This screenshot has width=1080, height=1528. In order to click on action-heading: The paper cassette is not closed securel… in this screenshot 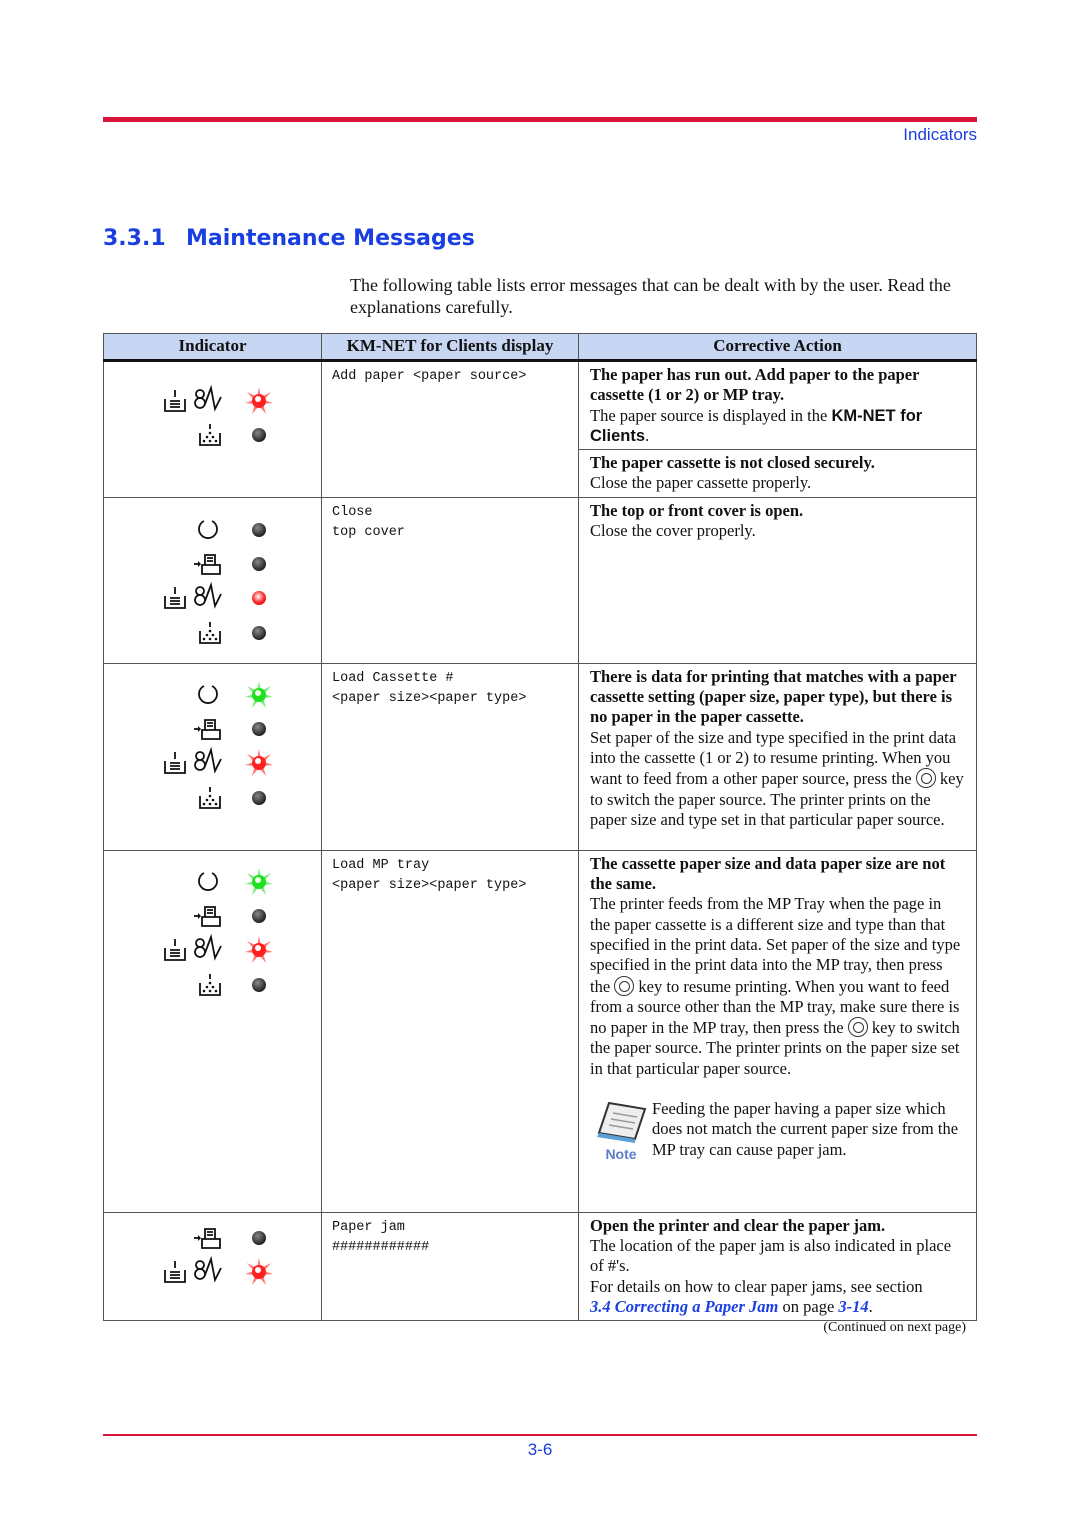, I will do `click(732, 463)`.